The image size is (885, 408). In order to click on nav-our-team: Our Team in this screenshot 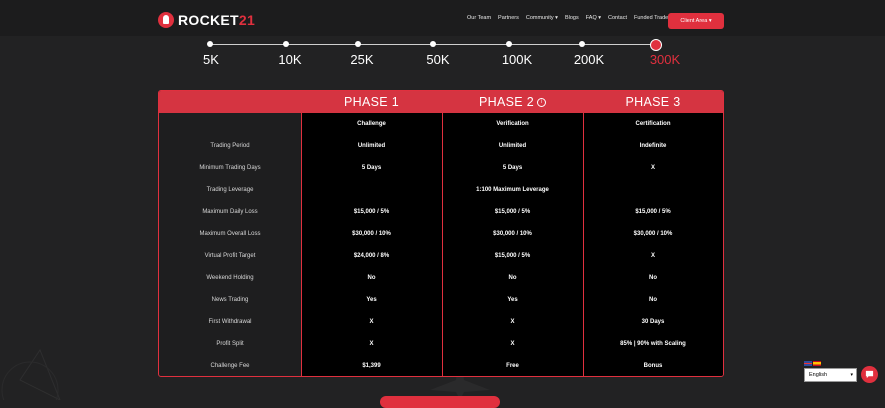, I will do `click(479, 18)`.